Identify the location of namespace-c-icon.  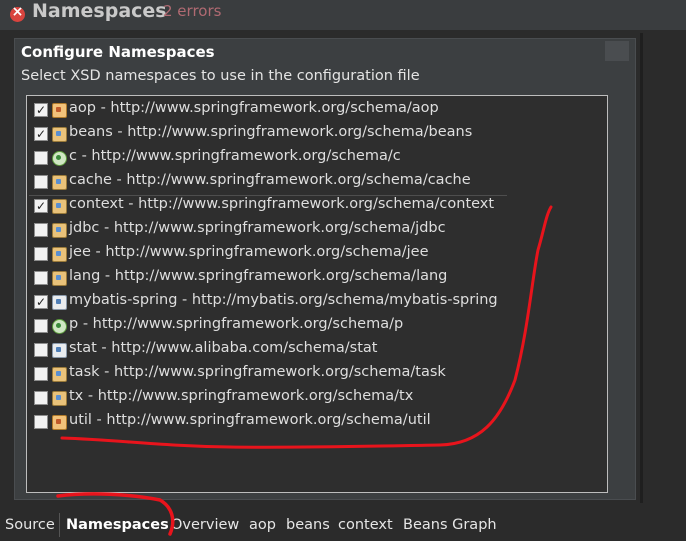
(59, 158).